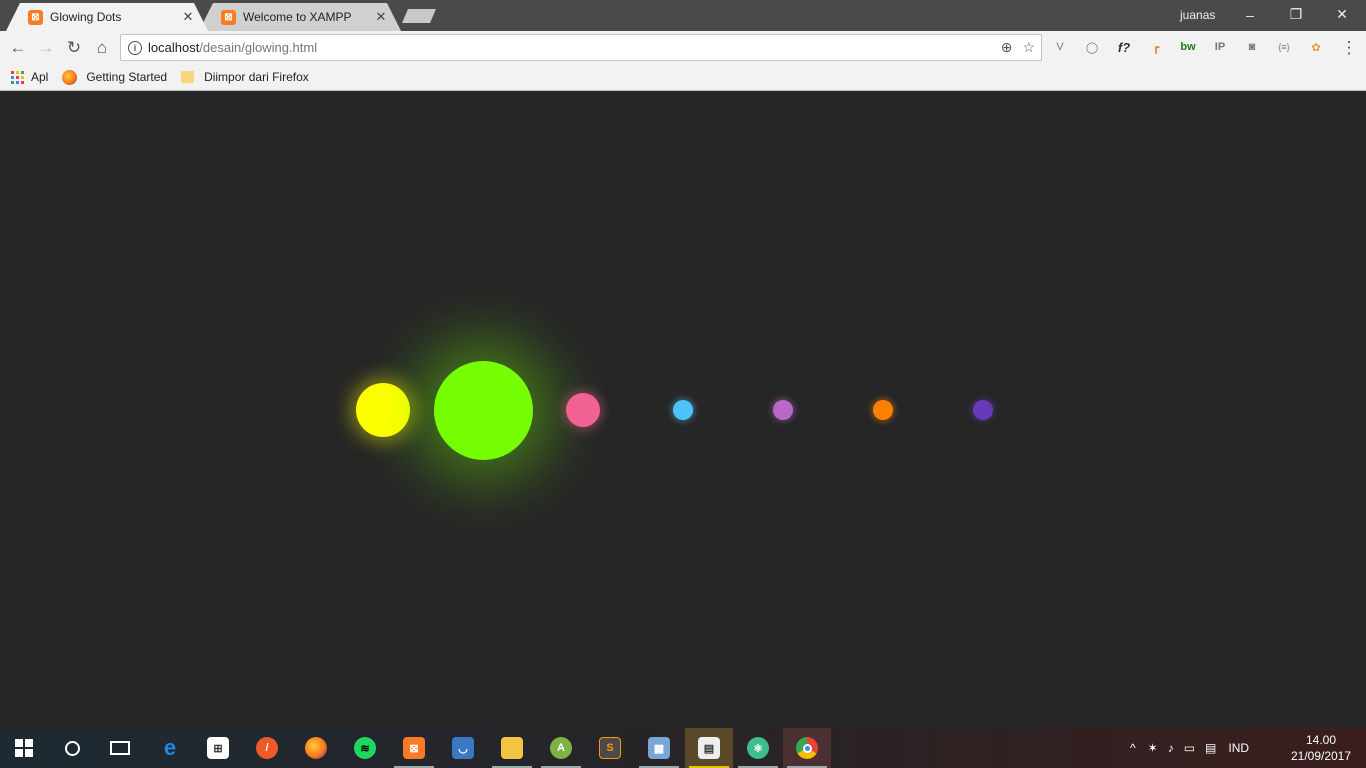  I want to click on xampp-icon: ⊠, so click(414, 748).